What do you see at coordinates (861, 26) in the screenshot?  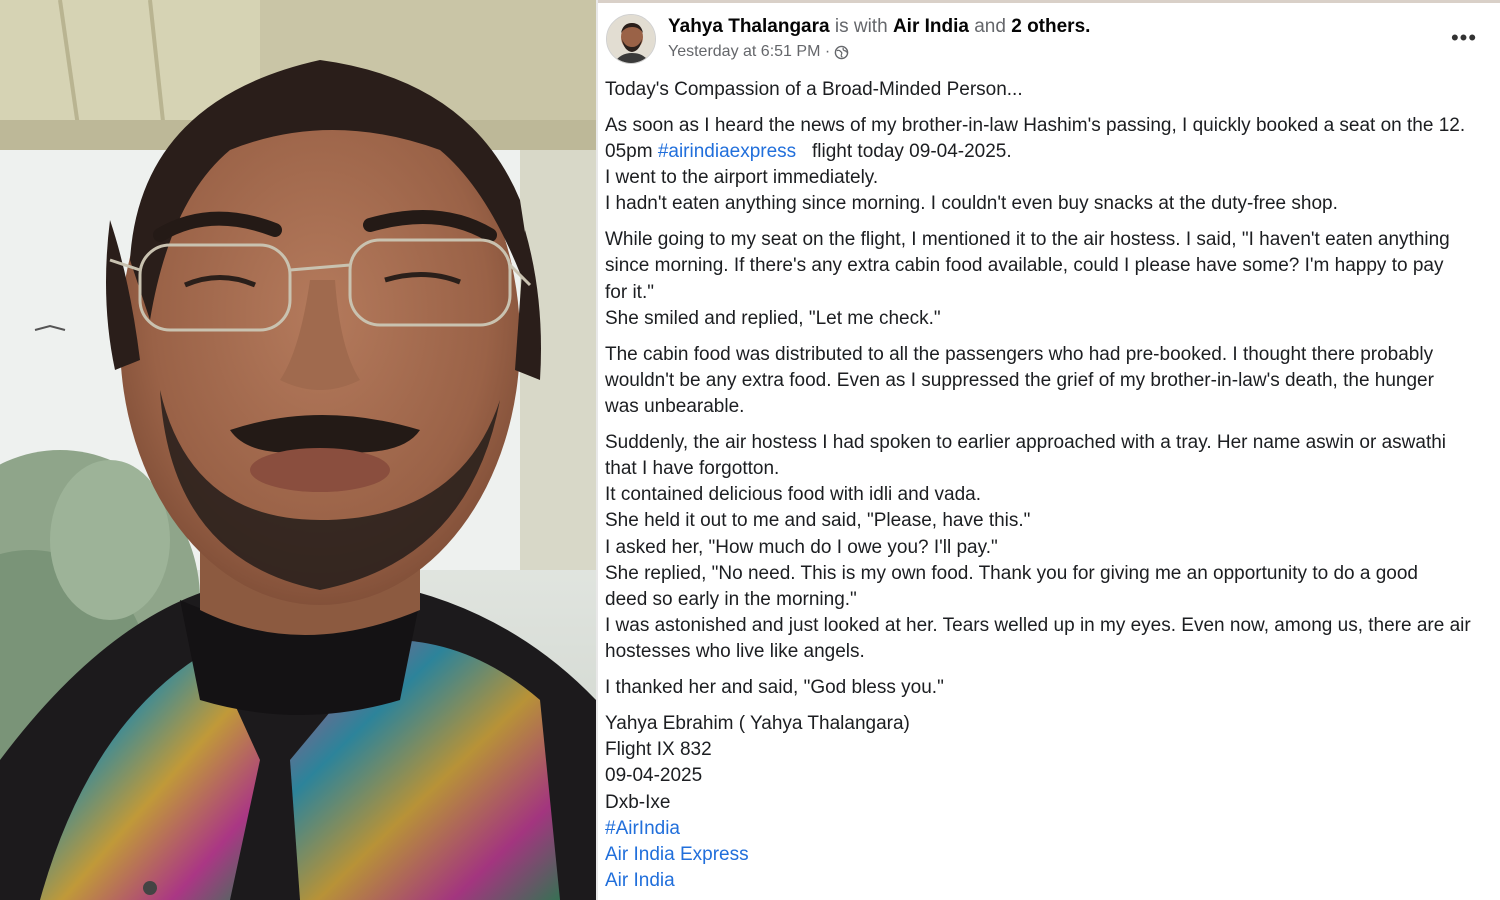 I see `with-text: is with` at bounding box center [861, 26].